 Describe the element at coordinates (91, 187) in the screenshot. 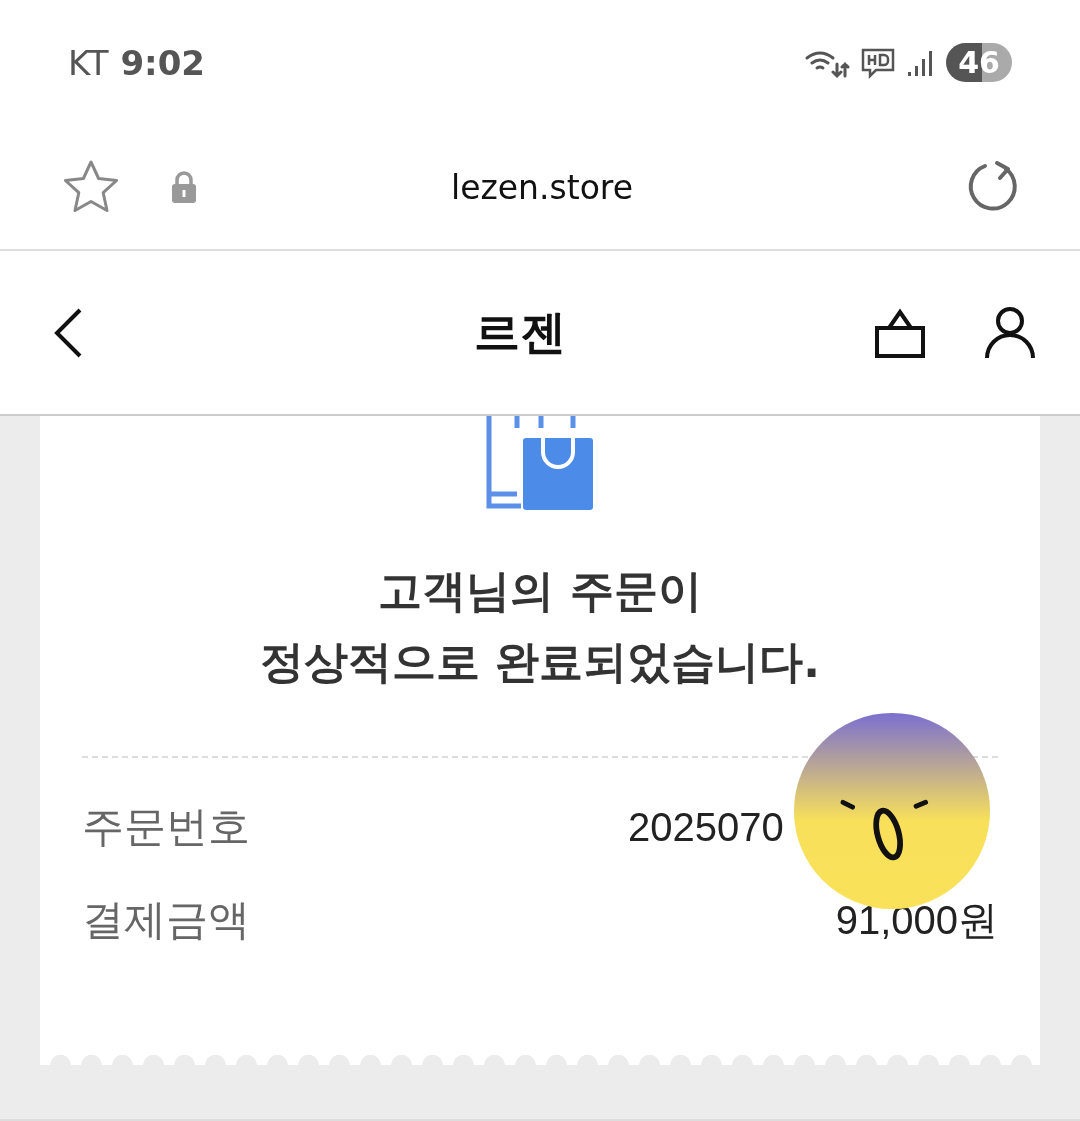

I see `star-icon` at that location.